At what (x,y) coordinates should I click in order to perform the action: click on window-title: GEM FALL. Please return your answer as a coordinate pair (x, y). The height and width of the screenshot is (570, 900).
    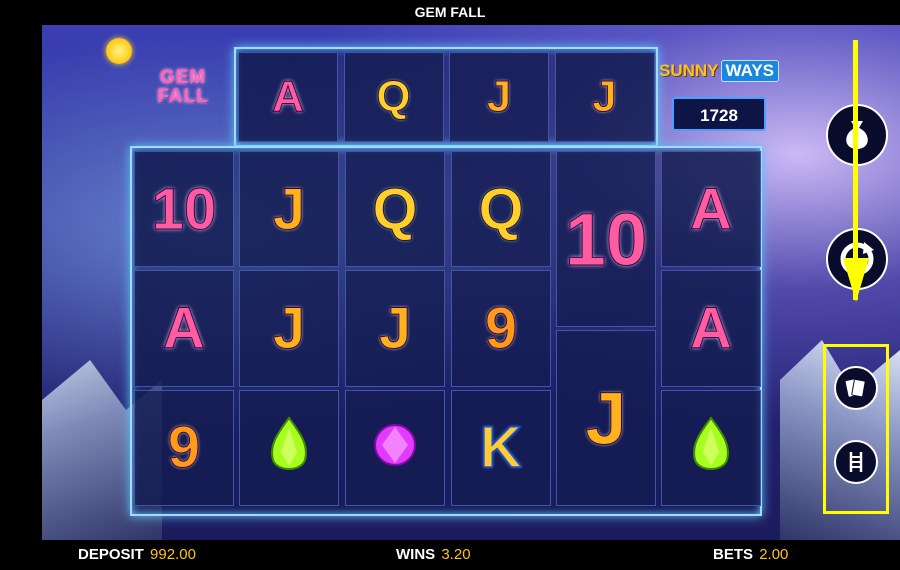
    Looking at the image, I should click on (450, 12).